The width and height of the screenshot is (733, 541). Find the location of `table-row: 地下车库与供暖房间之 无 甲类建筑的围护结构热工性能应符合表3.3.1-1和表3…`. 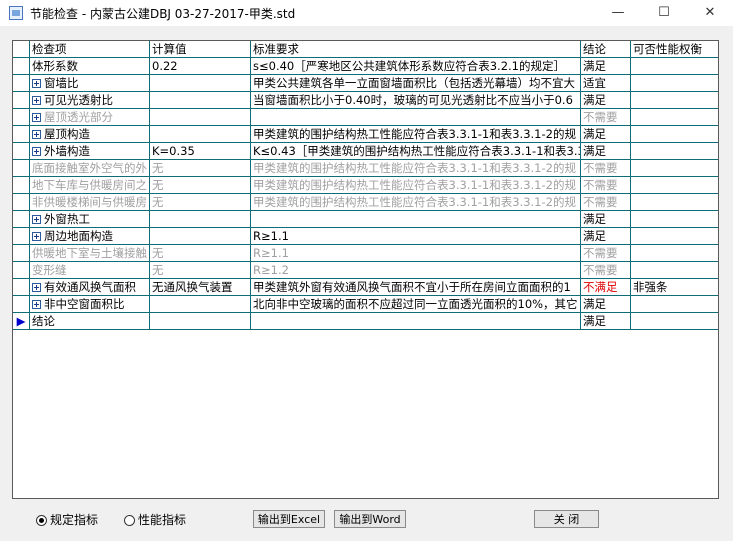

table-row: 地下车库与供暖房间之 无 甲类建筑的围护结构热工性能应符合表3.3.1-1和表3… is located at coordinates (365, 185).